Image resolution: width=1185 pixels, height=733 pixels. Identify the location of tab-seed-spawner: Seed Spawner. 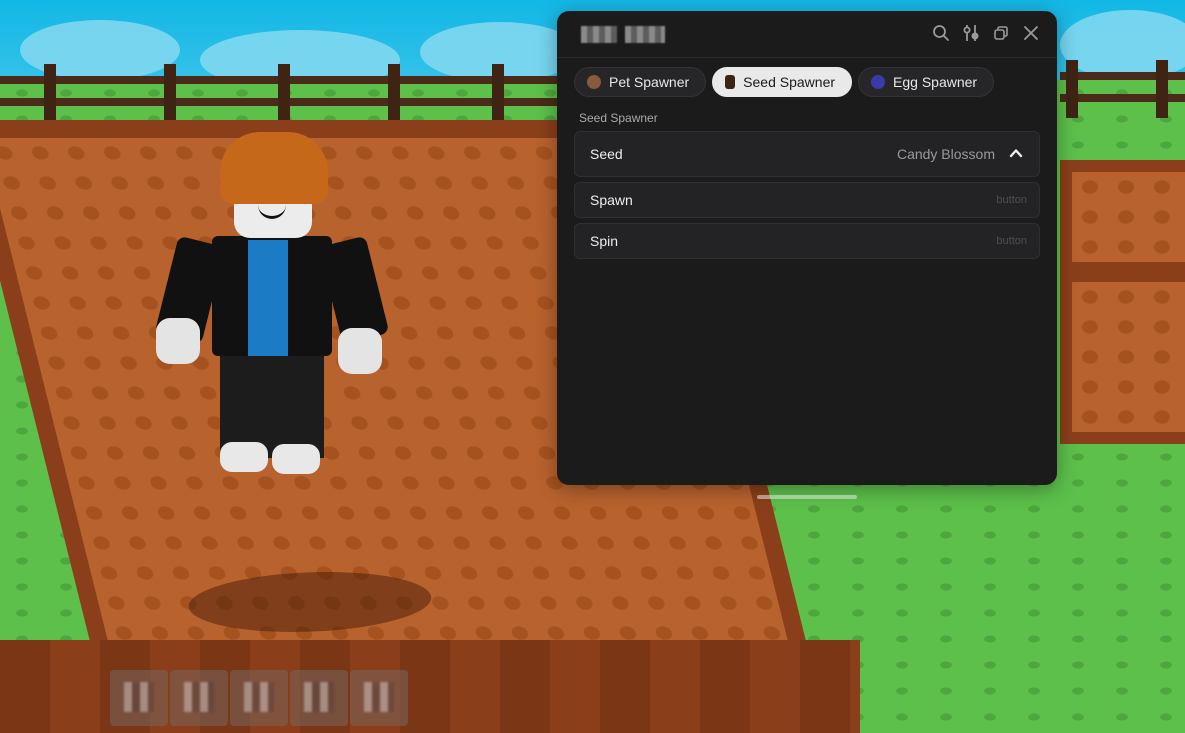
(782, 82).